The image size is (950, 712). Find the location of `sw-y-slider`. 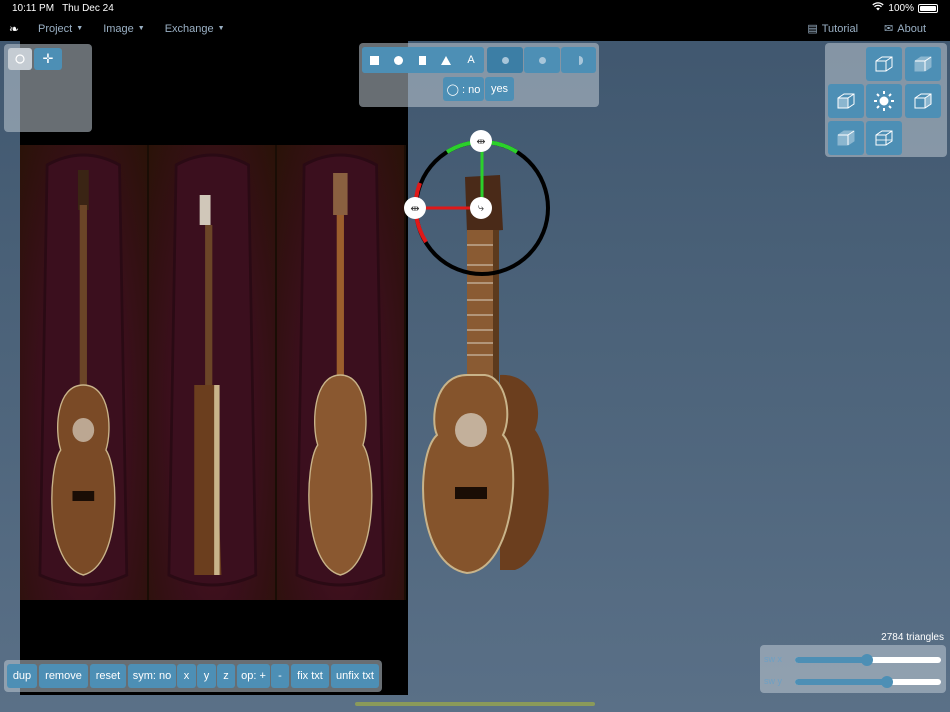

sw-y-slider is located at coordinates (868, 682).